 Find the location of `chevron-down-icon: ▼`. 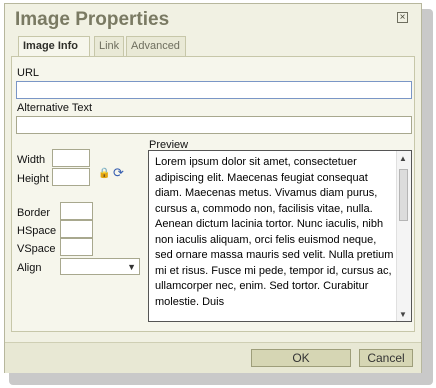

chevron-down-icon: ▼ is located at coordinates (131, 267).